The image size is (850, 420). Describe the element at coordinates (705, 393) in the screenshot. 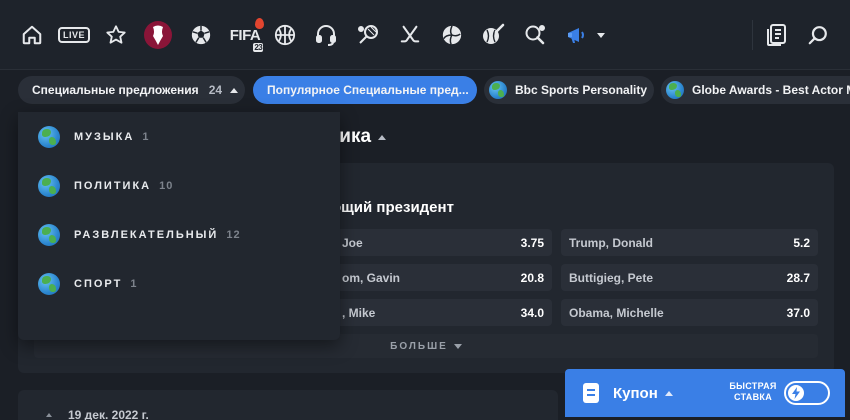

I see `coupon-bar: Купон БЫСТРАЯ СТАВКА` at that location.